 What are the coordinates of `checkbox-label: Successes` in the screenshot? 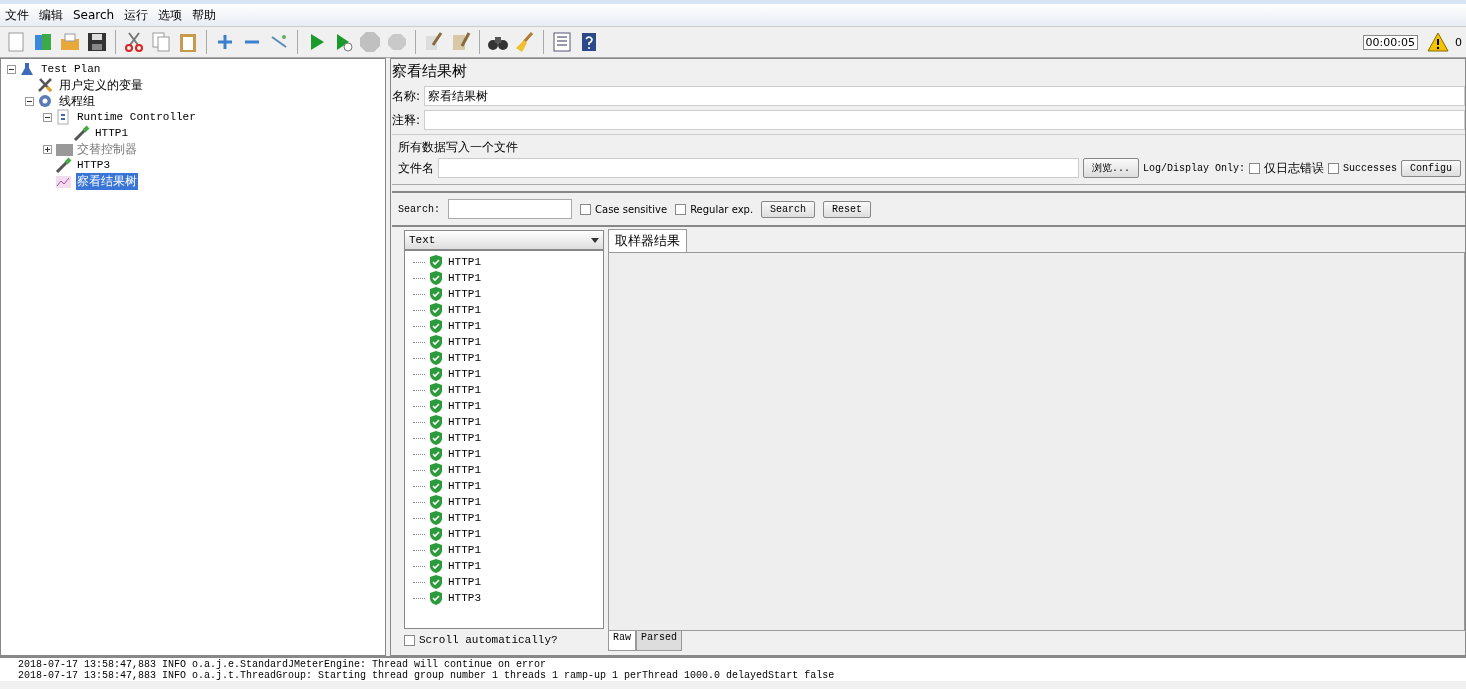 It's located at (1369, 168).